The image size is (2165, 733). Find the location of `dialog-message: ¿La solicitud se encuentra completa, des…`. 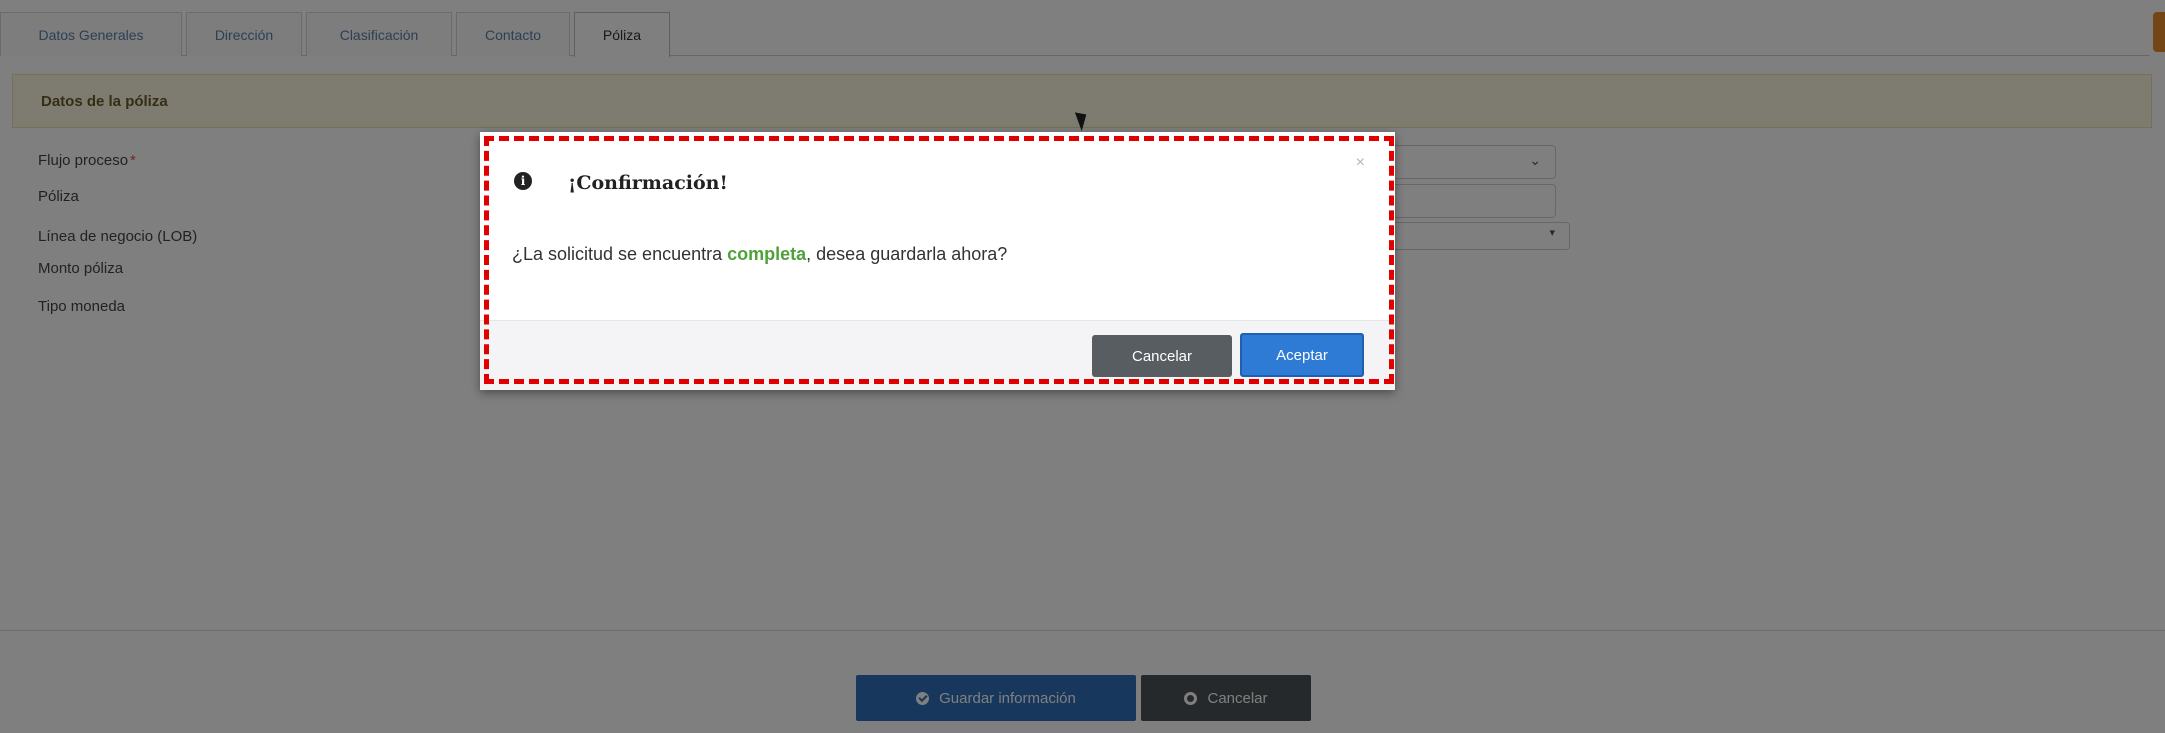

dialog-message: ¿La solicitud se encuentra completa, des… is located at coordinates (759, 254).